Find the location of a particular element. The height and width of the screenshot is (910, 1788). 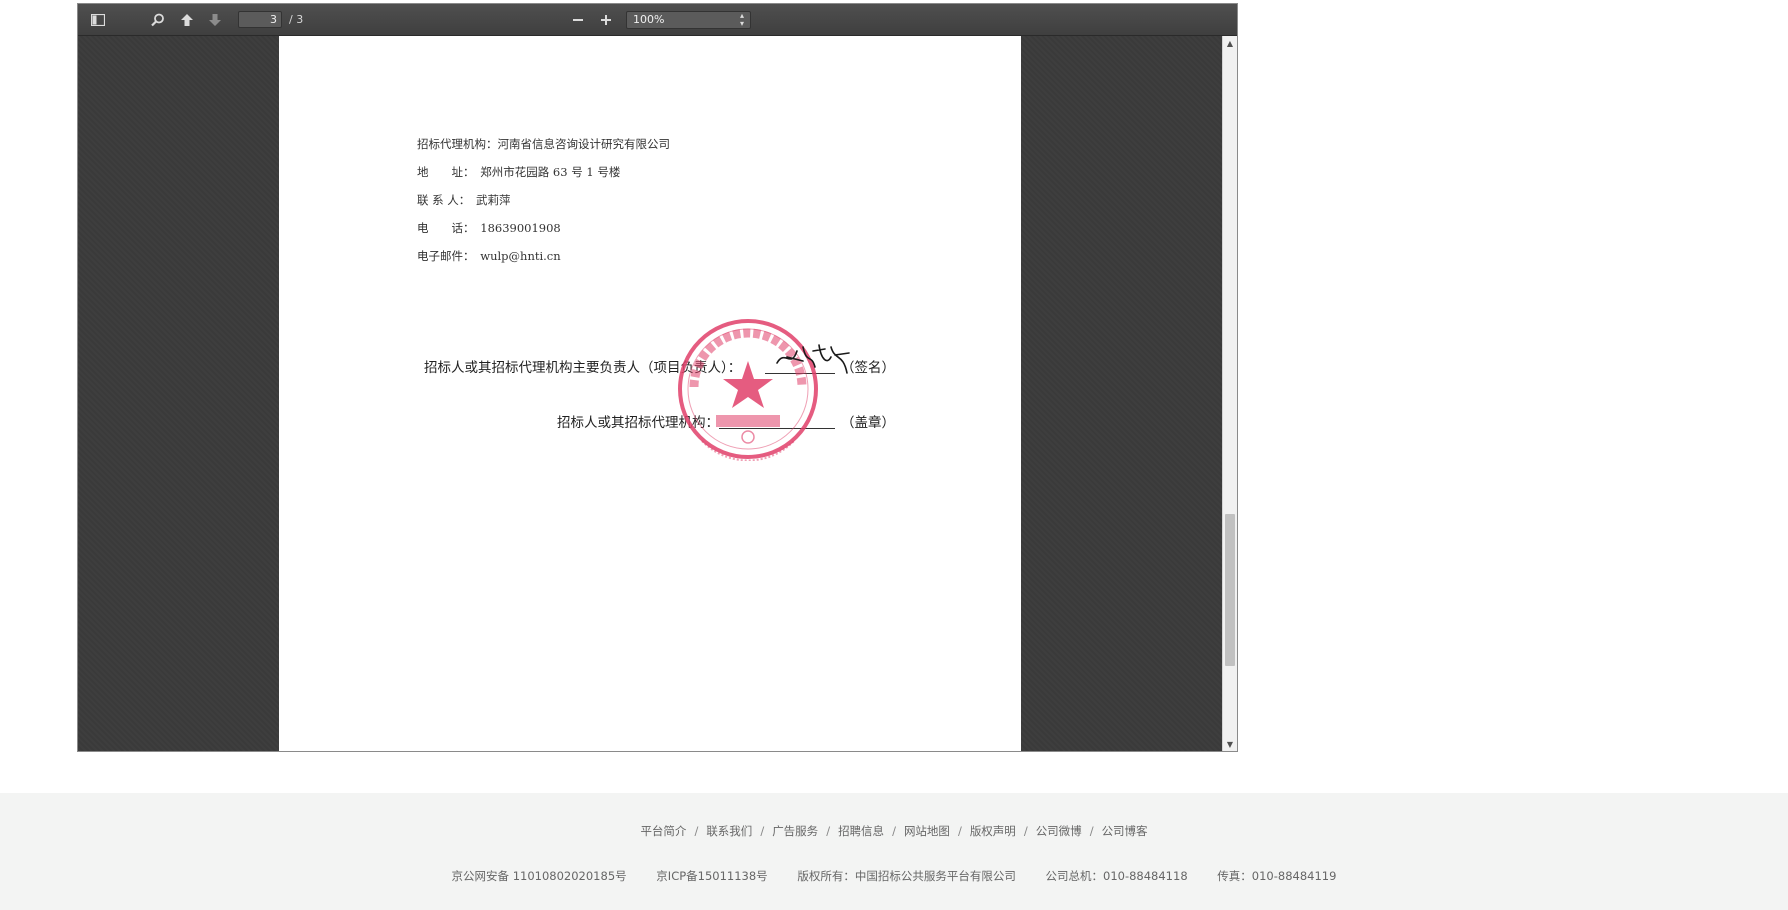

find-button is located at coordinates (158, 20).